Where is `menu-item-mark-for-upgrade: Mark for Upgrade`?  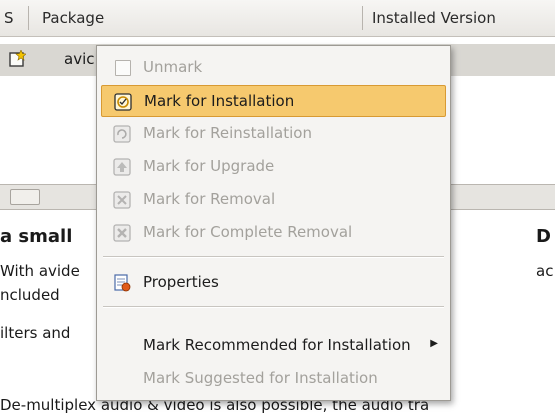
menu-item-mark-for-upgrade: Mark for Upgrade is located at coordinates (273, 167).